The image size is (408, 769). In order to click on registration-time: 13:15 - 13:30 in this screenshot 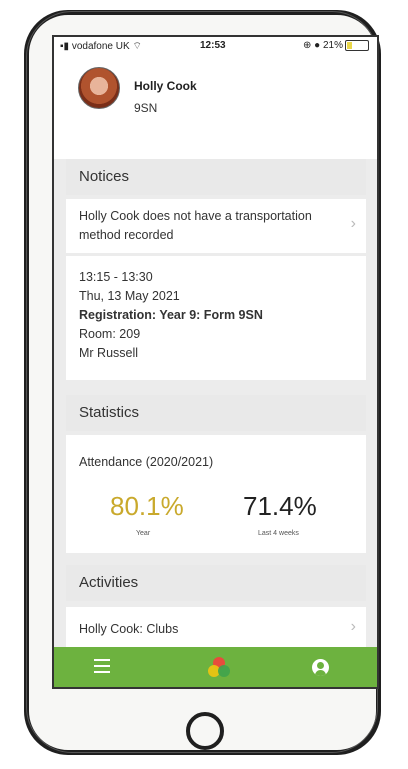, I will do `click(116, 277)`.